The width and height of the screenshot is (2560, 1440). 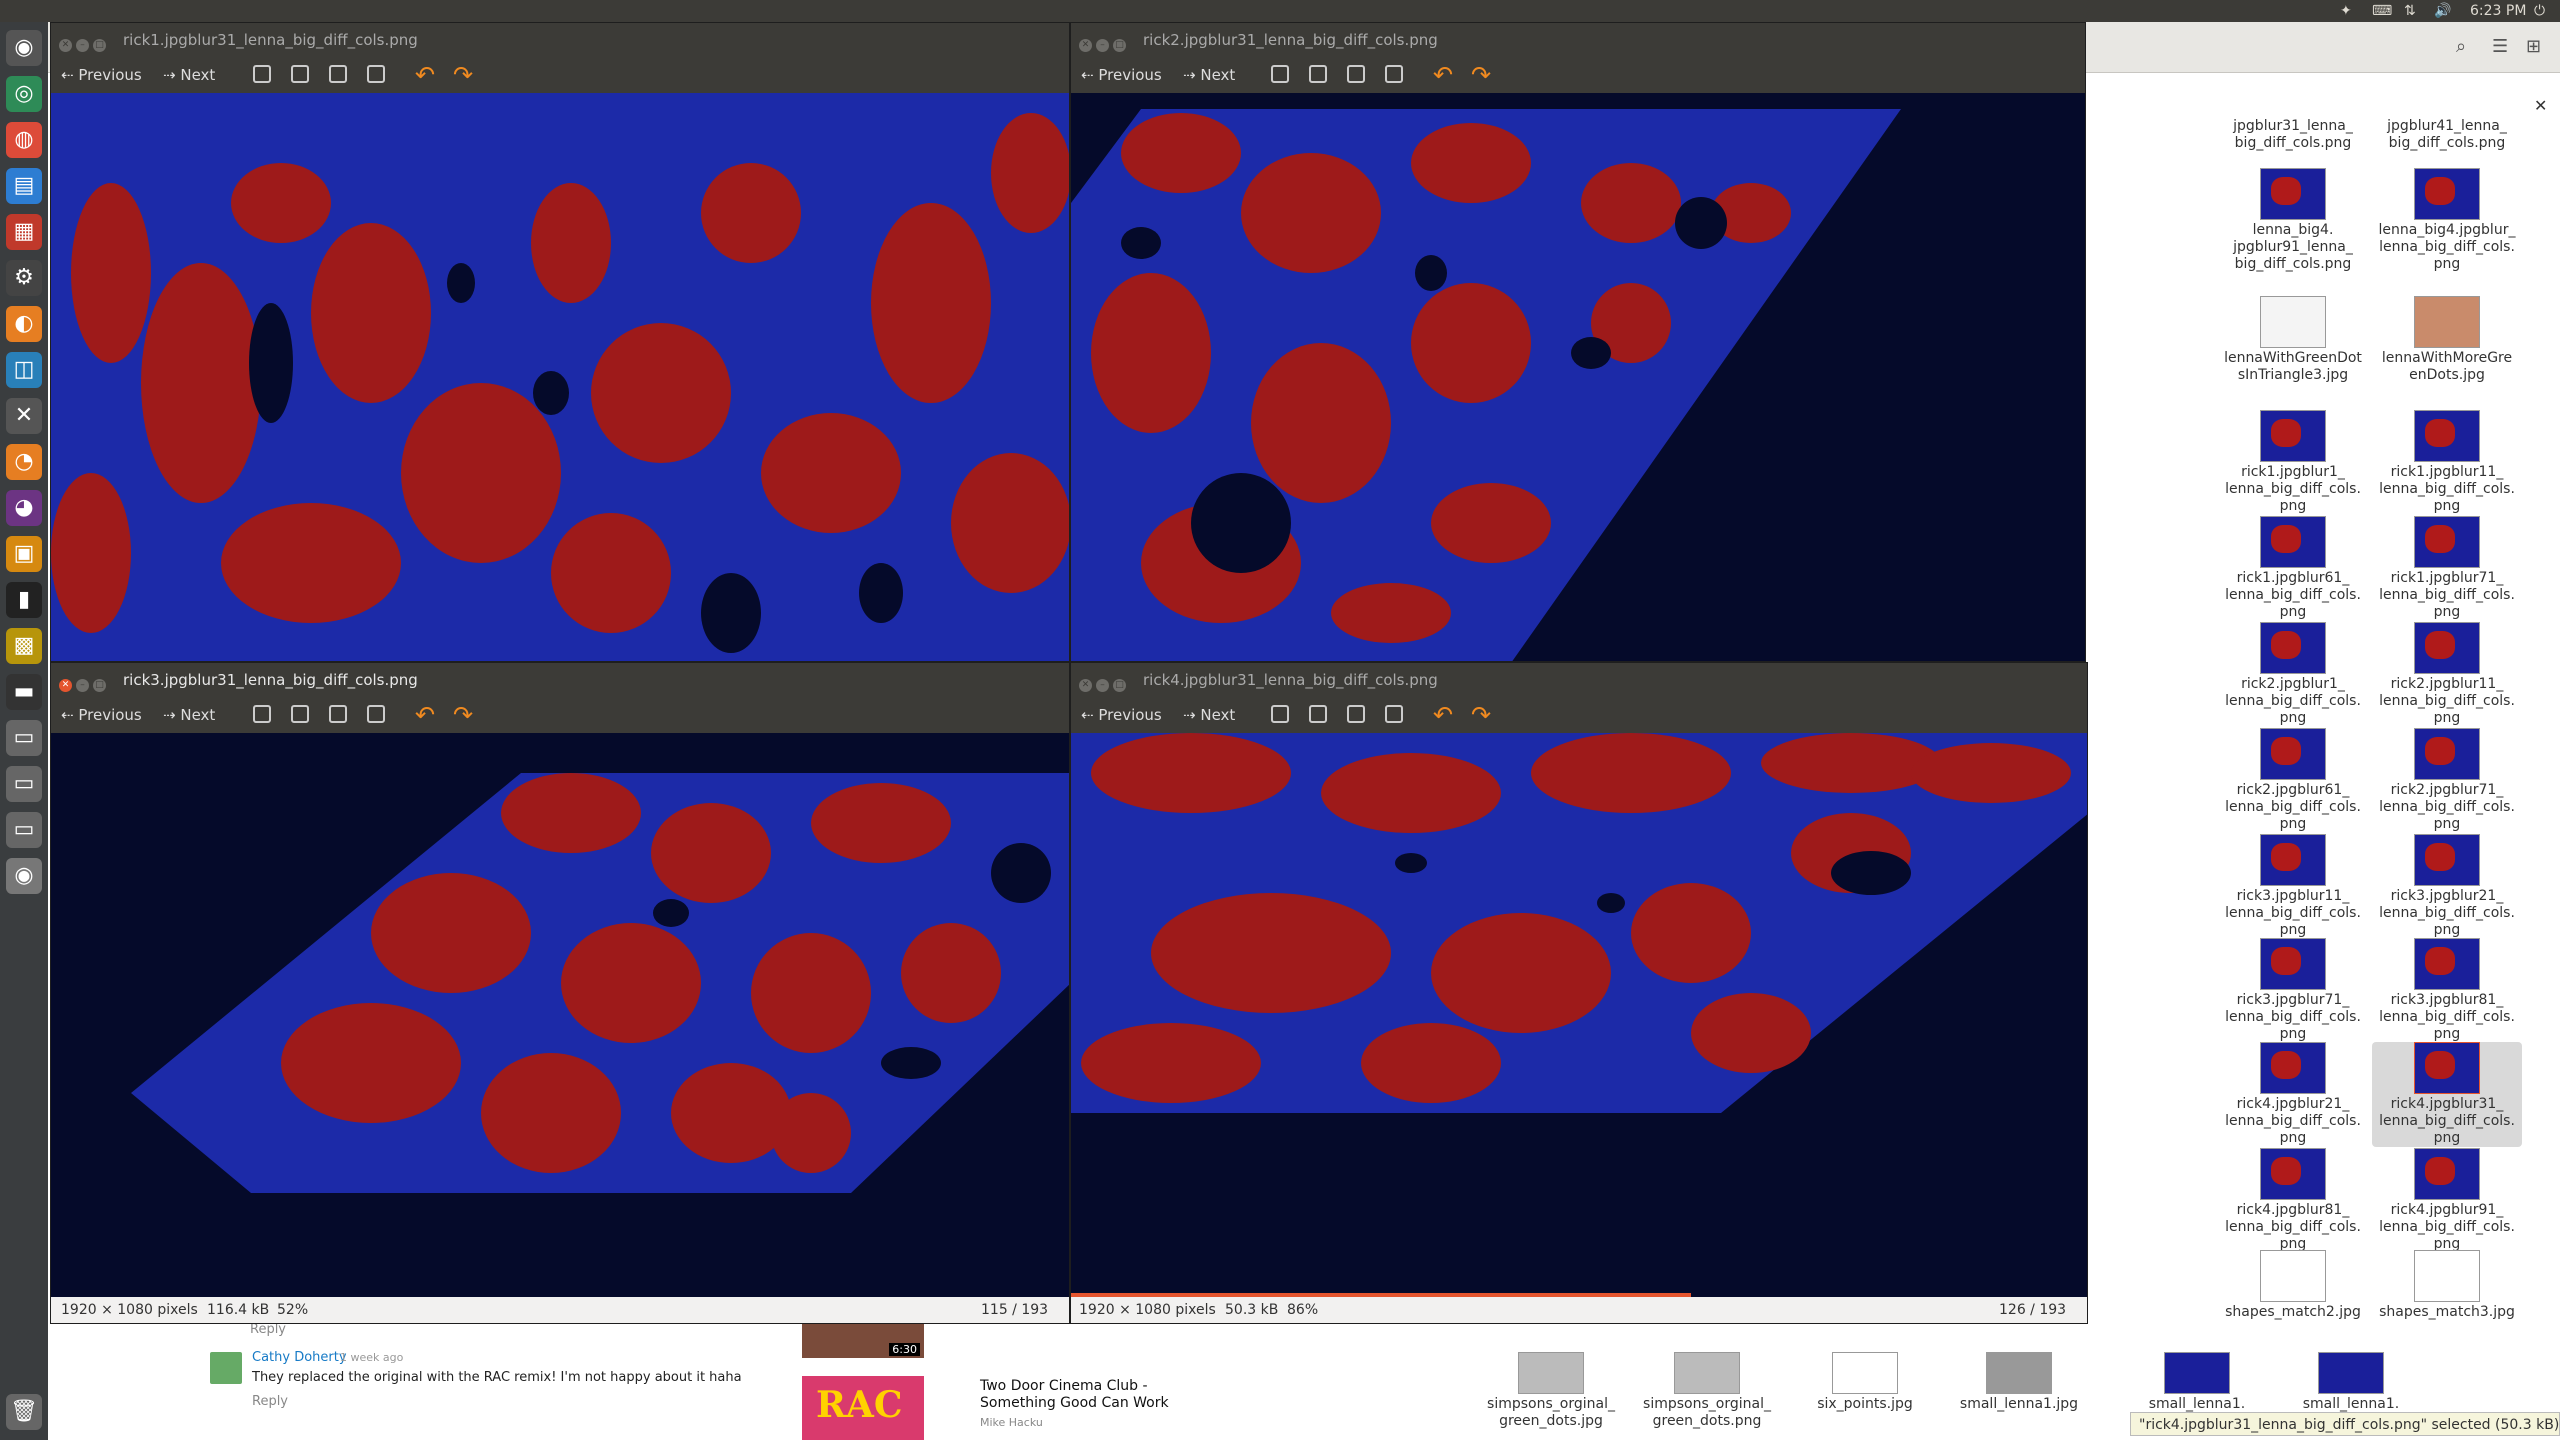 I want to click on file-item: jpgblur41_lenna_ big_diff_cols.png, so click(x=2447, y=135).